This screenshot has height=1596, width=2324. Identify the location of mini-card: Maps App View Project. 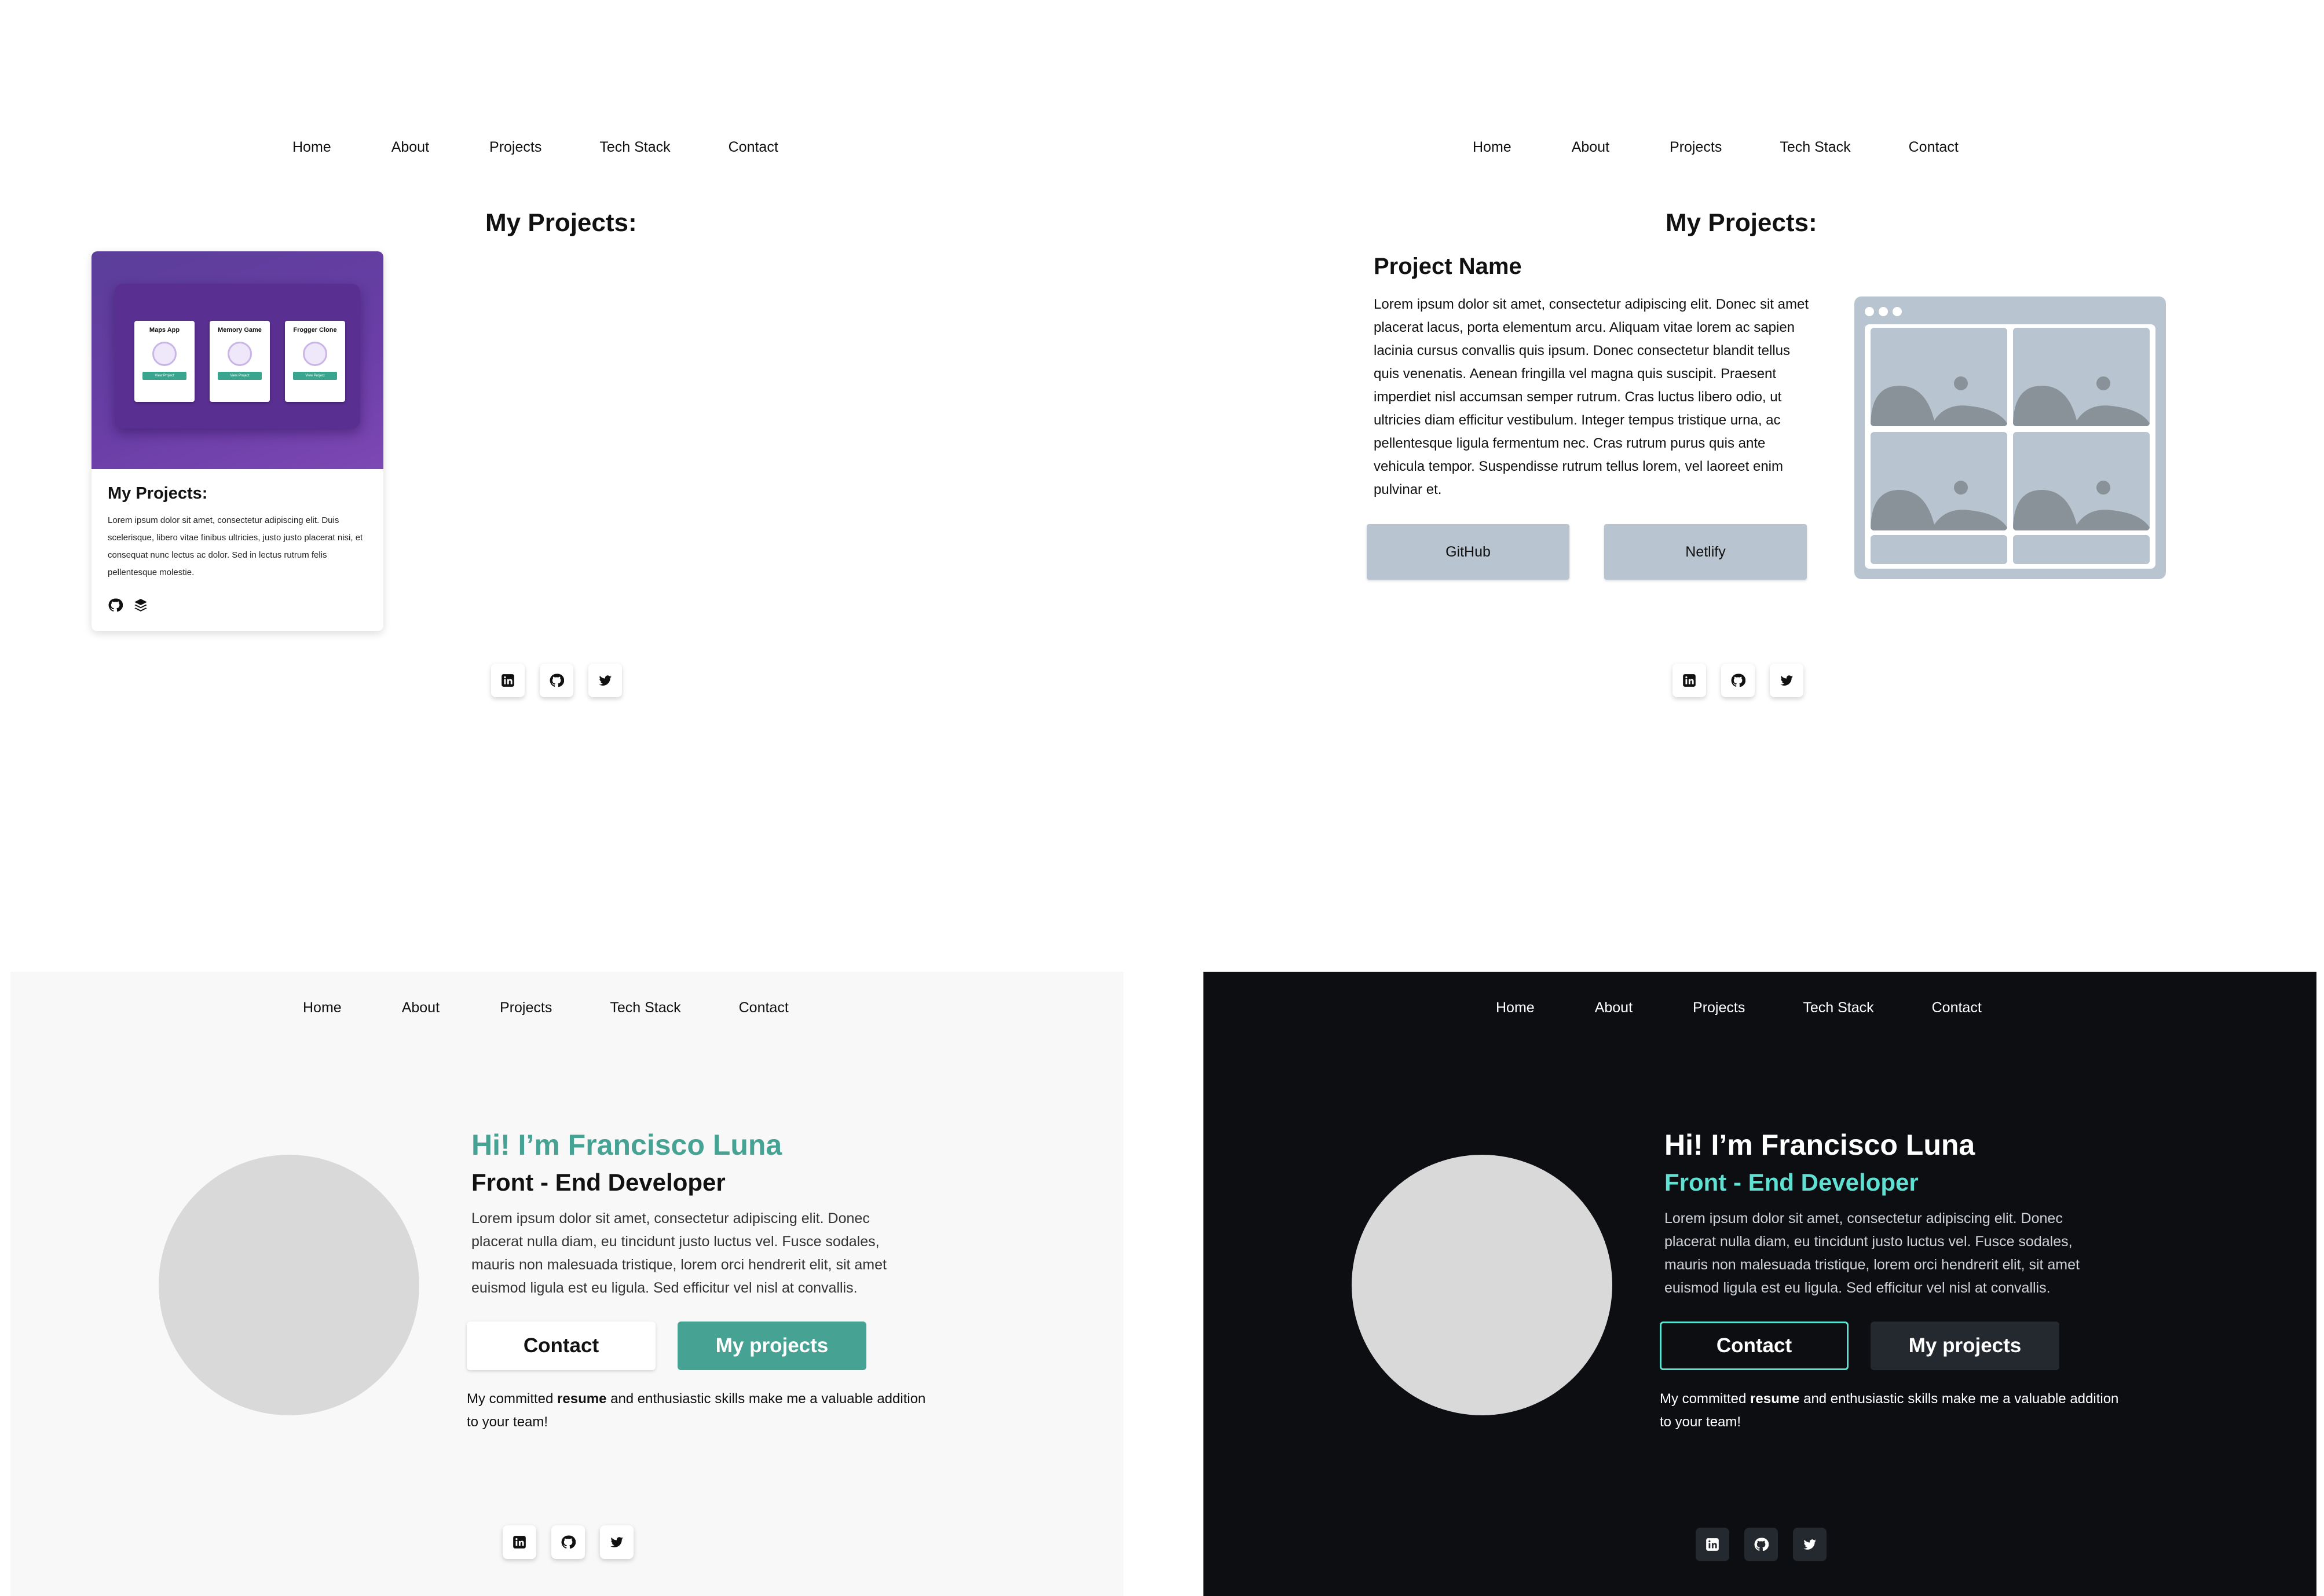
(164, 362).